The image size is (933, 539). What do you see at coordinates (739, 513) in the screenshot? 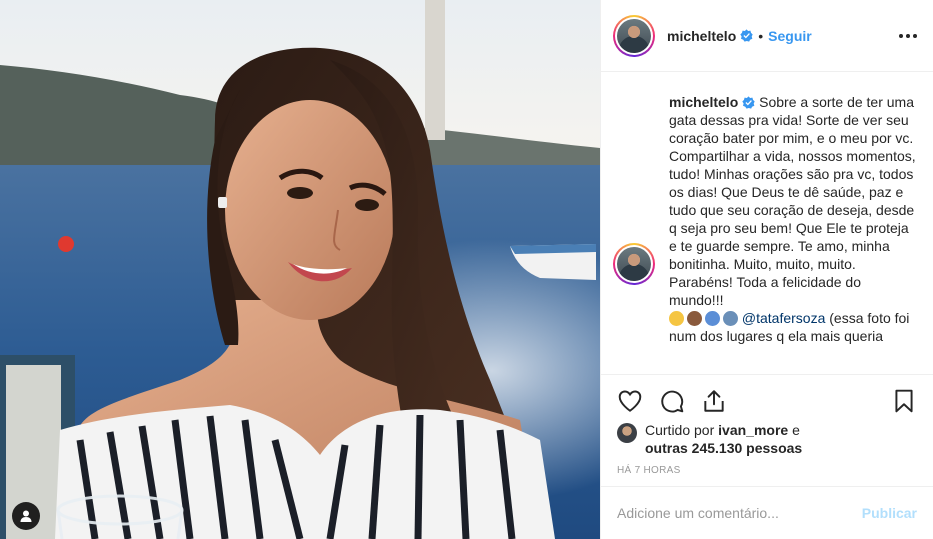
I see `comment-input` at bounding box center [739, 513].